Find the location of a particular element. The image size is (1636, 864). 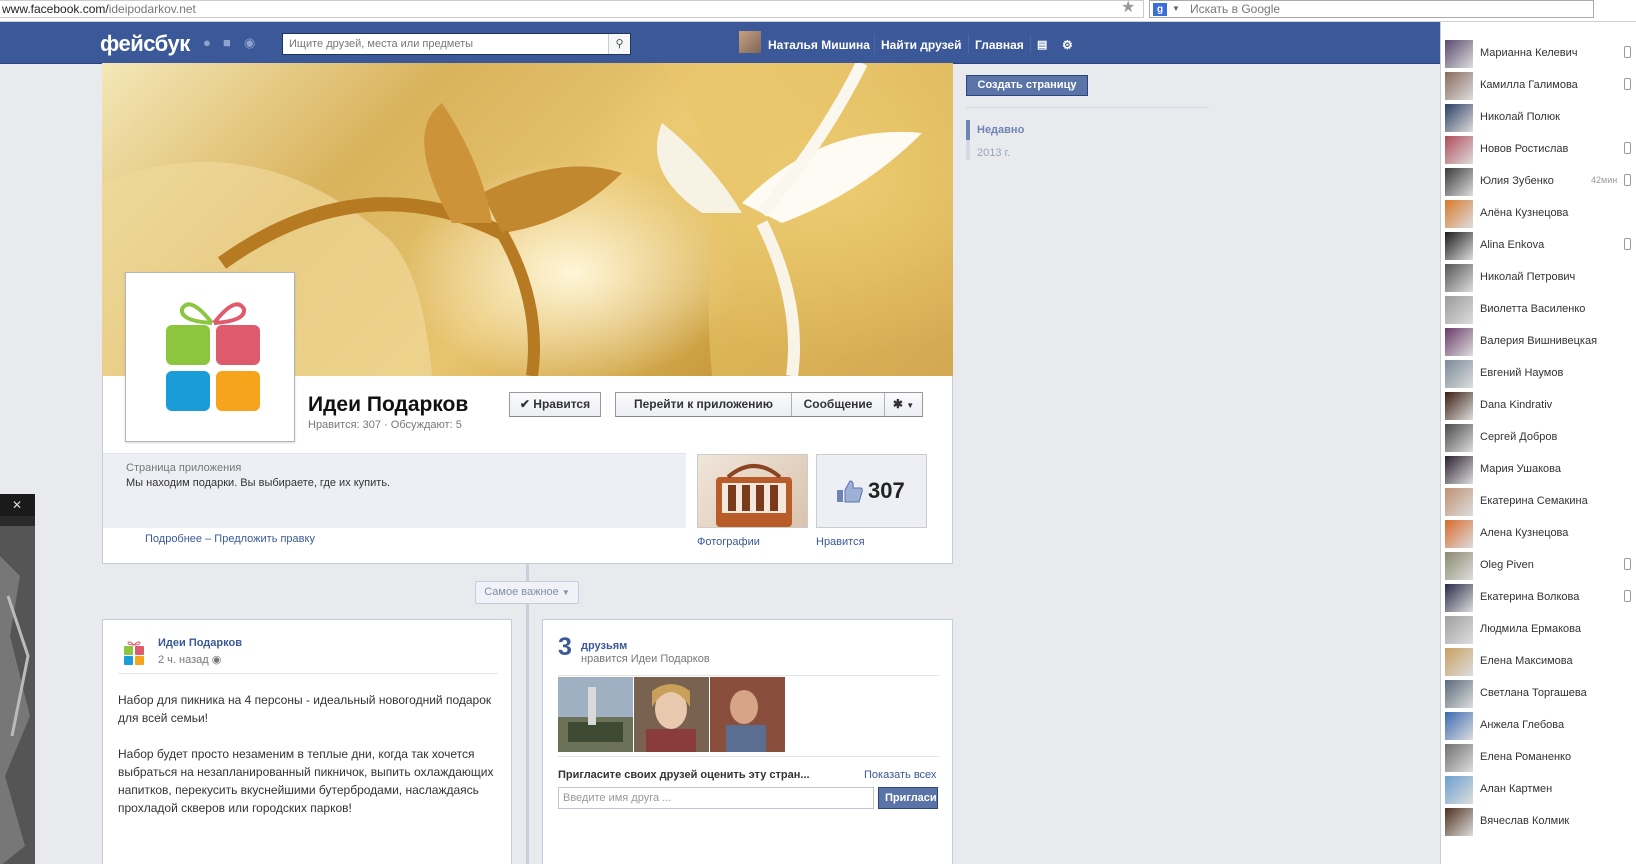

search-input is located at coordinates (445, 44).